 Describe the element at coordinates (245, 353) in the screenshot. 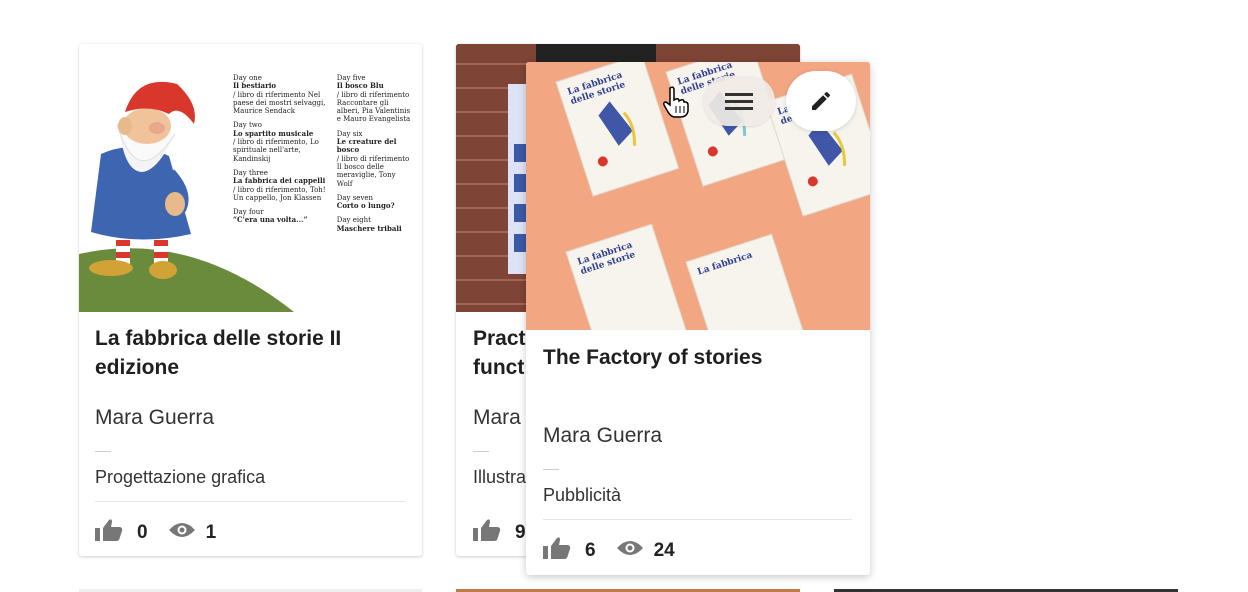

I see `card-title: La fabbrica delle storie II edizione` at that location.